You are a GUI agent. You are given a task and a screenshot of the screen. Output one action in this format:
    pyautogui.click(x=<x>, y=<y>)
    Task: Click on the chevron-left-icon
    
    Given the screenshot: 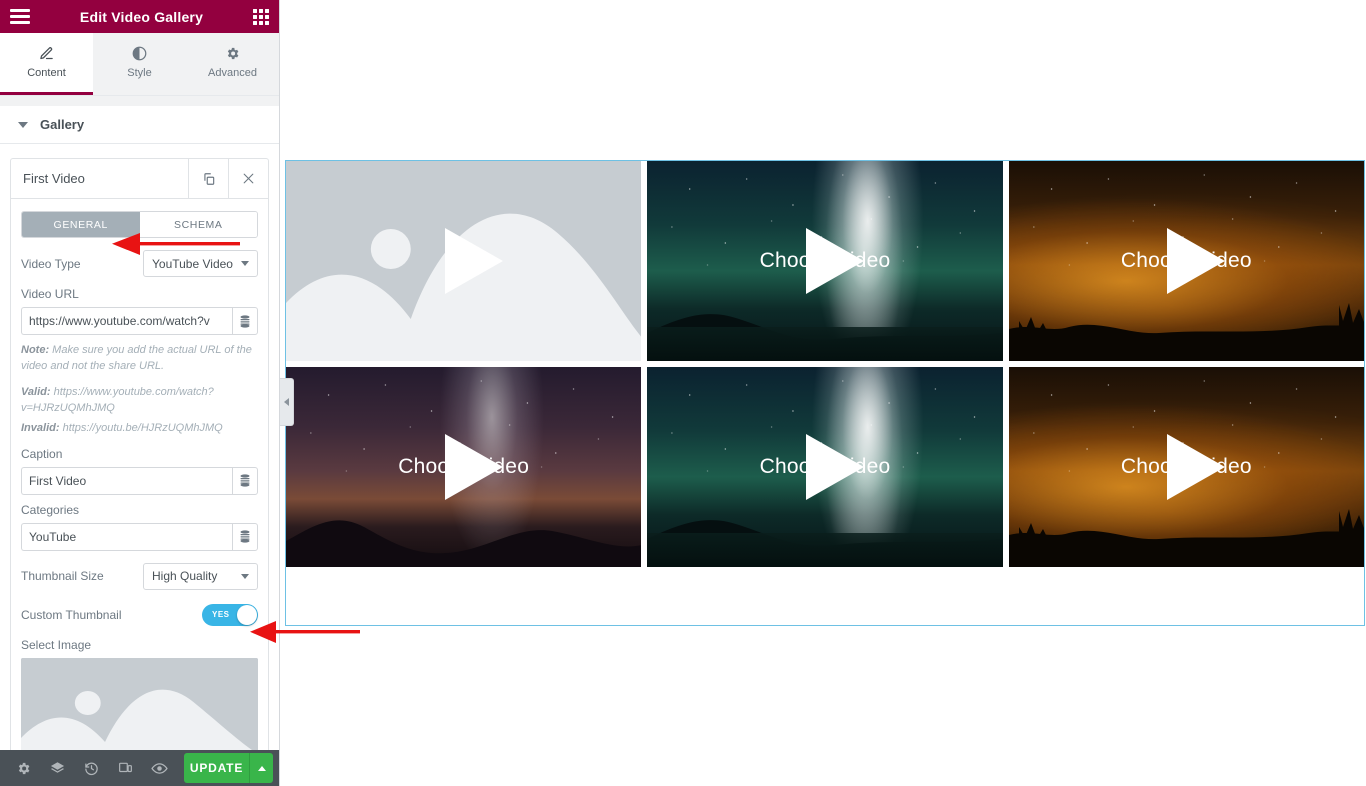 What is the action you would take?
    pyautogui.click(x=286, y=402)
    